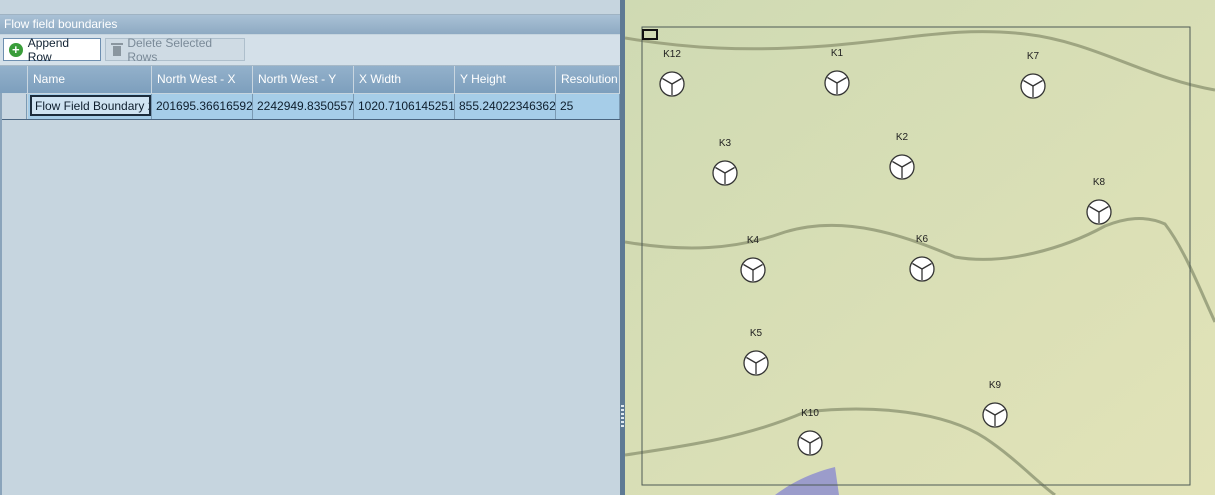 This screenshot has height=495, width=1215. What do you see at coordinates (753, 240) in the screenshot?
I see `turbine-label: K4` at bounding box center [753, 240].